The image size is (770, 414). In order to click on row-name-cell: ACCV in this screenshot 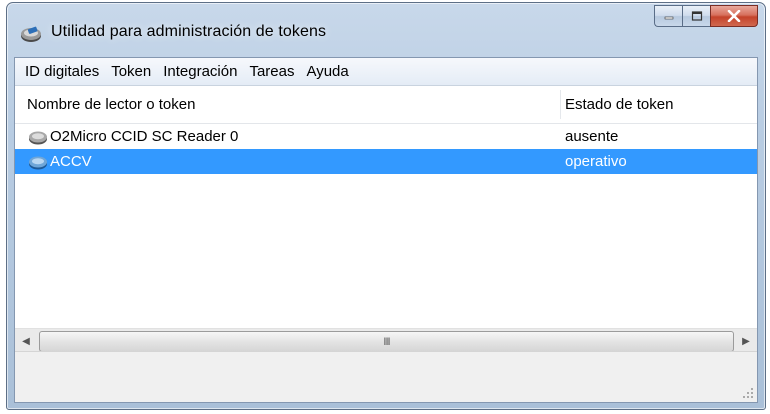, I will do `click(59, 161)`.